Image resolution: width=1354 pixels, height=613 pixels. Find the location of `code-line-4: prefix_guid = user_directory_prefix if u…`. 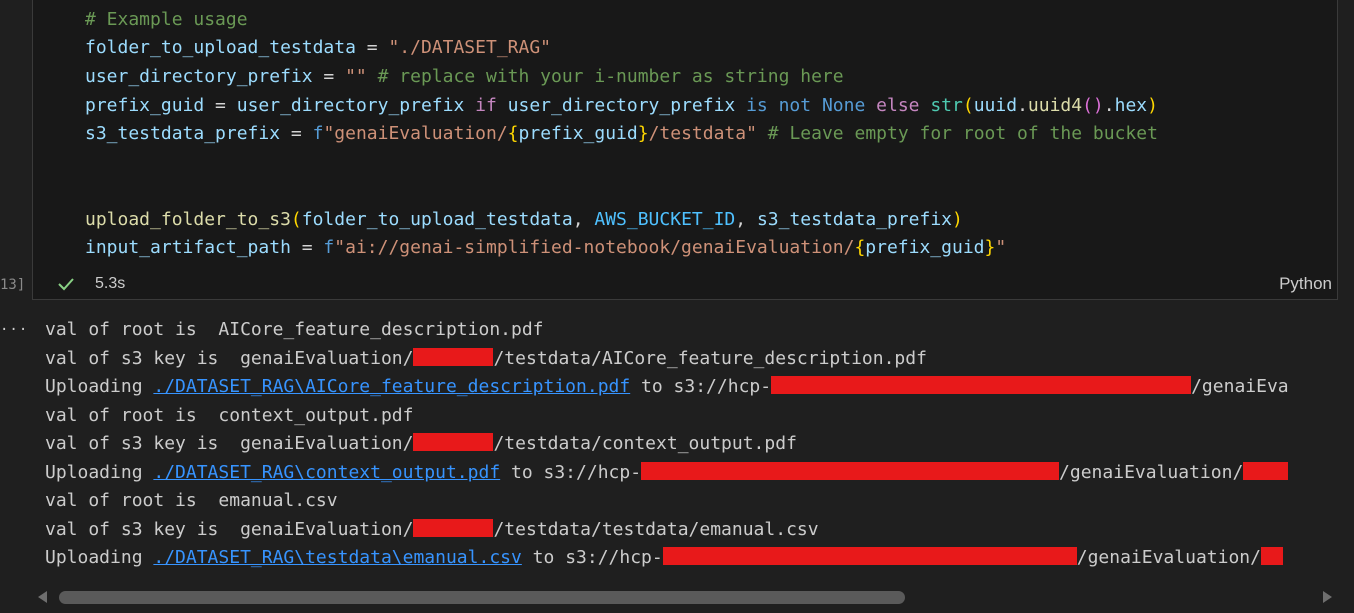

code-line-4: prefix_guid = user_directory_prefix if u… is located at coordinates (621, 106).